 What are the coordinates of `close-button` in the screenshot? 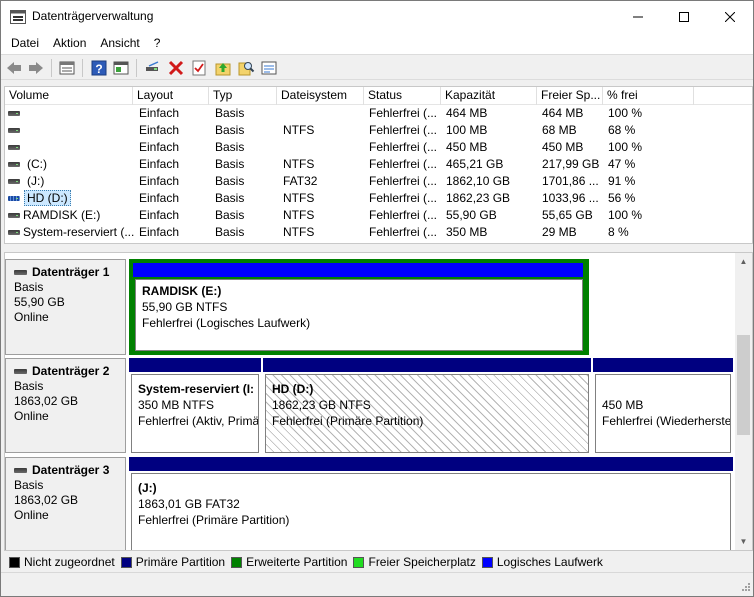 It's located at (730, 16).